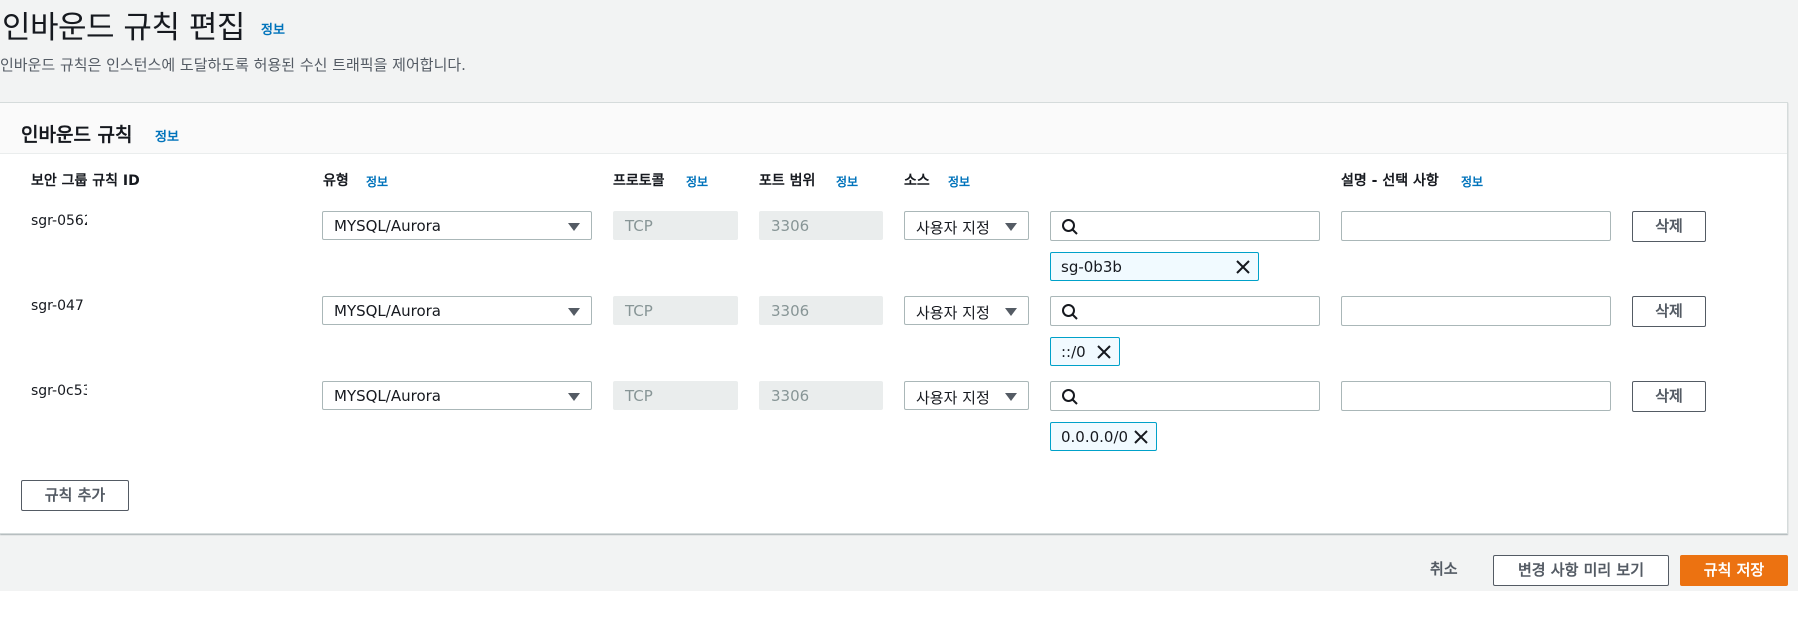 Image resolution: width=1798 pixels, height=621 pixels. What do you see at coordinates (1073, 352) in the screenshot?
I see `source-token-label: ::/0` at bounding box center [1073, 352].